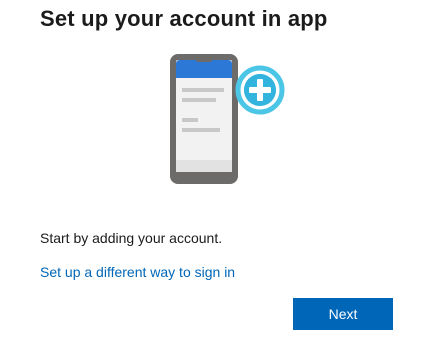 This screenshot has width=434, height=352. I want to click on phone-with-plus-icon, so click(228, 120).